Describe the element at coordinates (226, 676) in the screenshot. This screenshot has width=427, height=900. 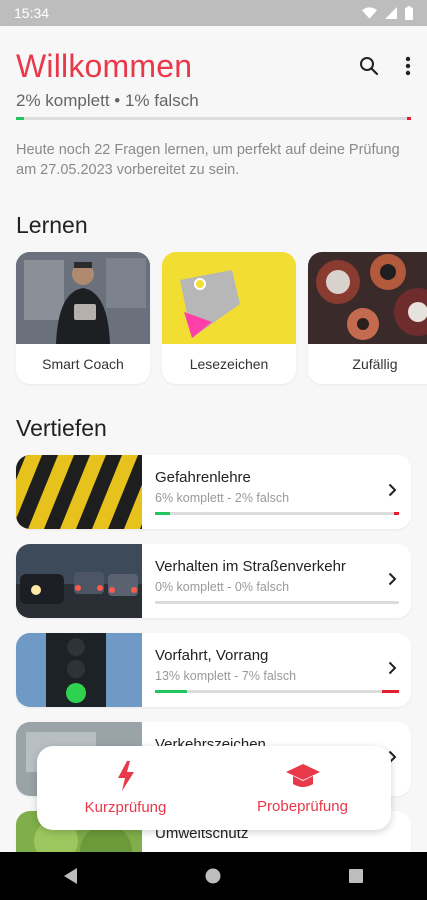
I see `topic-progress-text: 13% komplett - 7% falsch` at that location.